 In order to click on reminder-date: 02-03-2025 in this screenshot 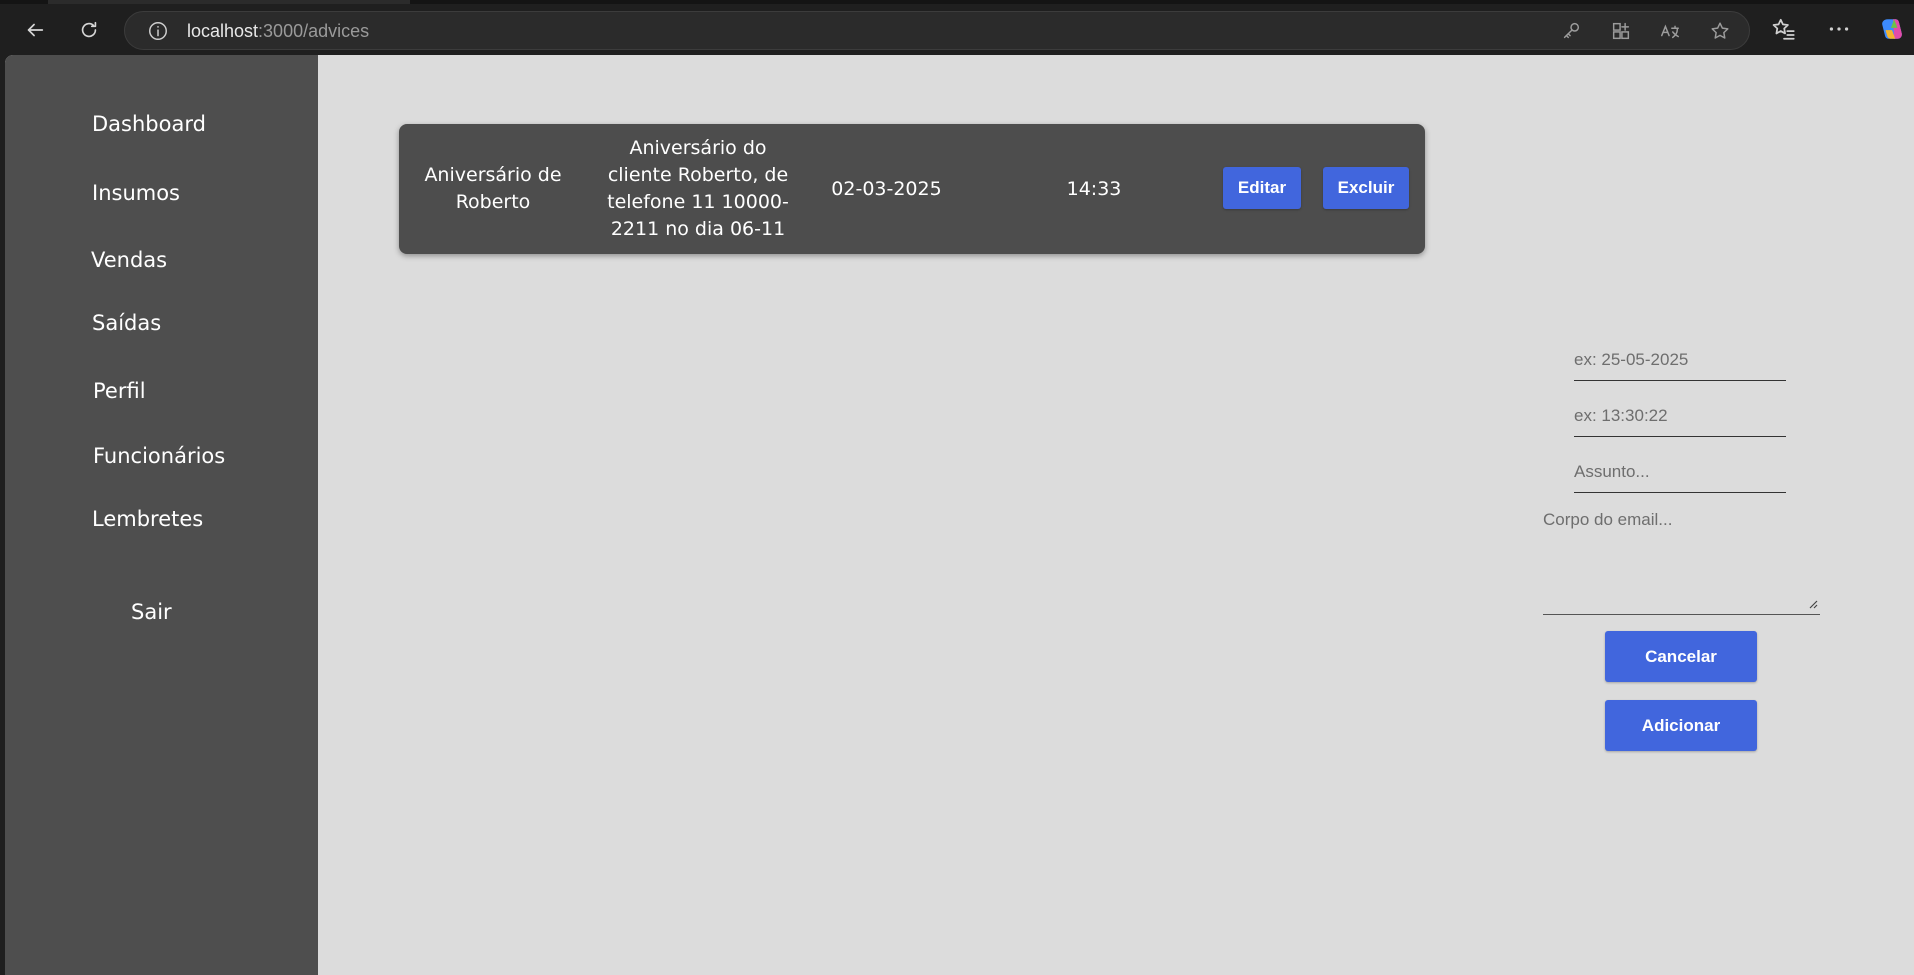, I will do `click(886, 188)`.